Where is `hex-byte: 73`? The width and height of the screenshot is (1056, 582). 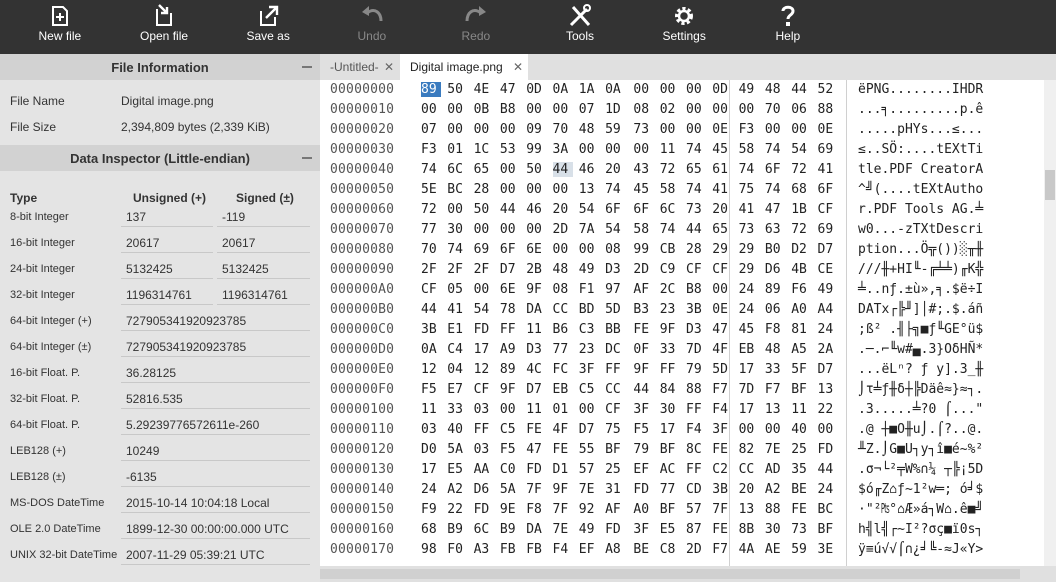 hex-byte: 73 is located at coordinates (696, 209).